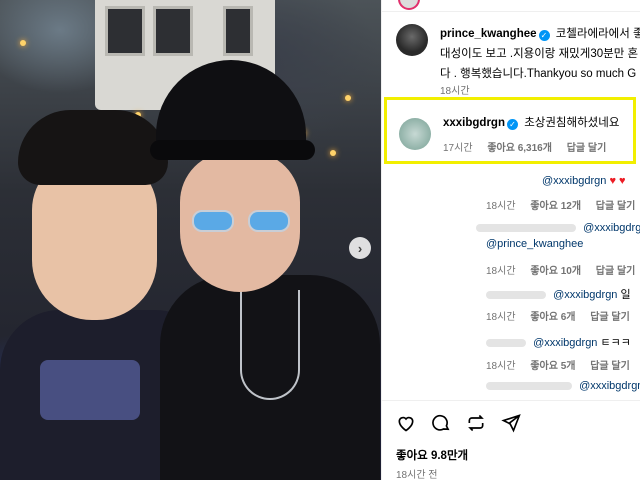  I want to click on reply-item: @xxxibgdrgn 일 18시간 좋아요 6개 답글 달기, so click(511, 311).